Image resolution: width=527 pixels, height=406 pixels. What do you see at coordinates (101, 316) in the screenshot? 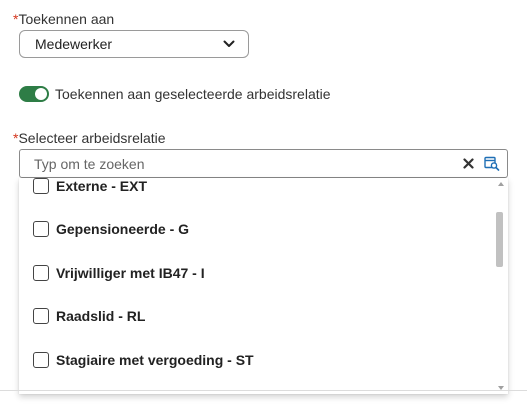
I see `option-label: Raadslid - RL` at bounding box center [101, 316].